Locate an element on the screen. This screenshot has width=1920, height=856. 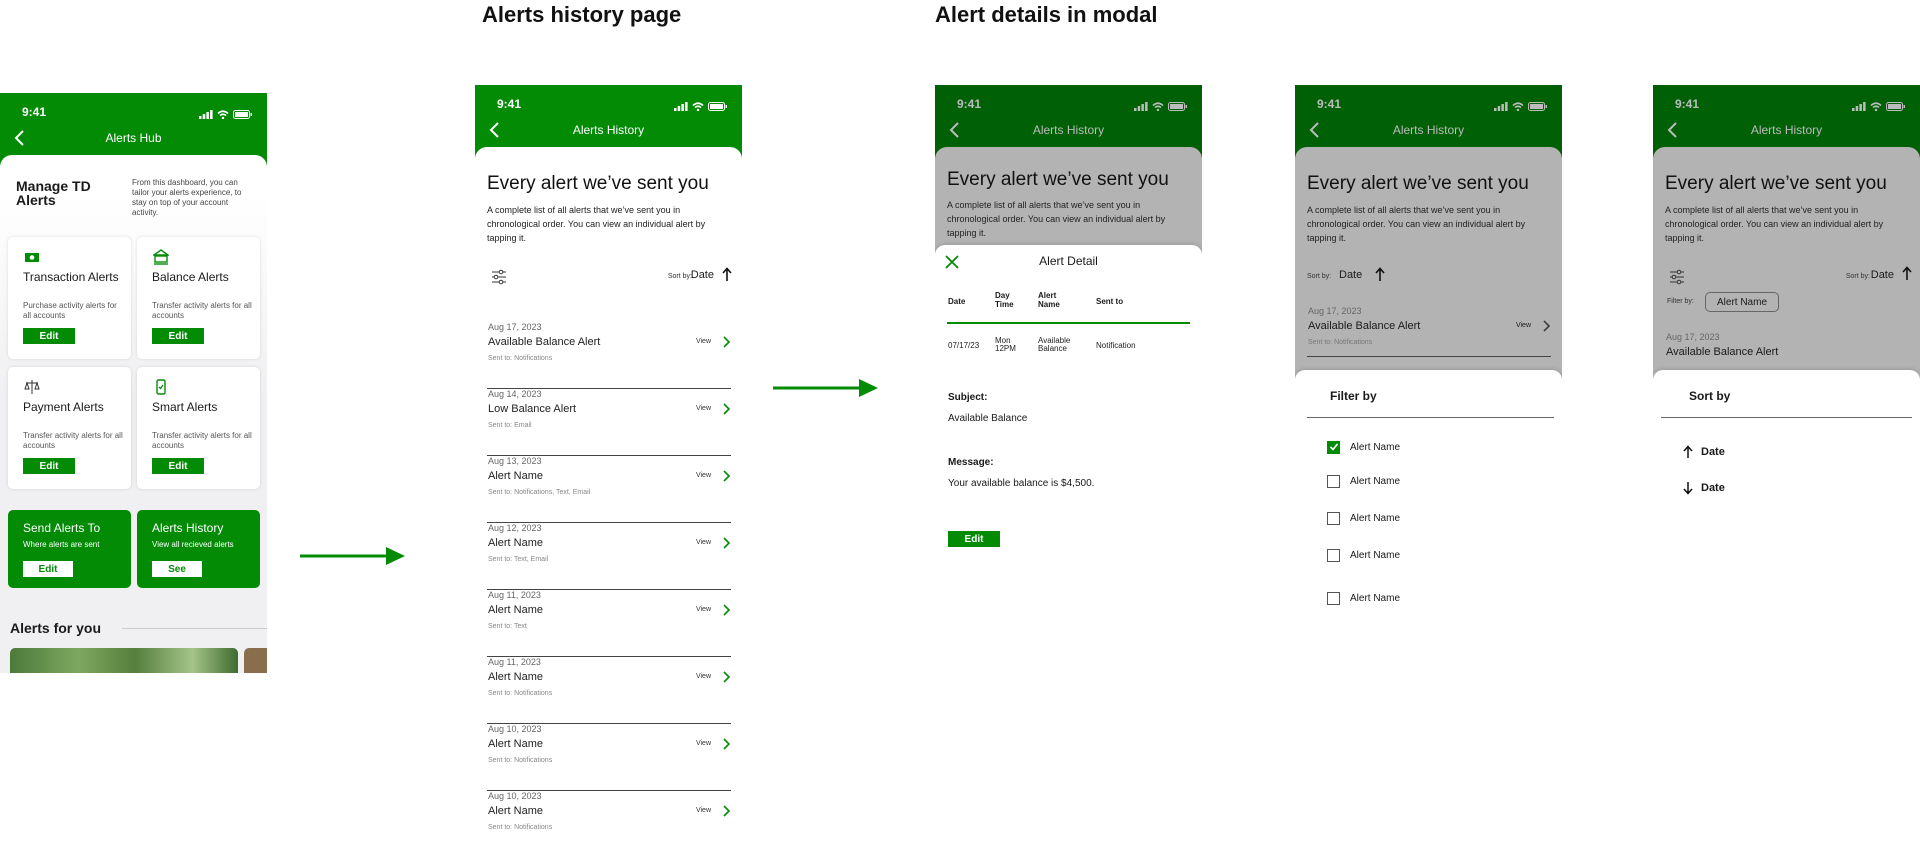
phone-icon is located at coordinates (161, 387).